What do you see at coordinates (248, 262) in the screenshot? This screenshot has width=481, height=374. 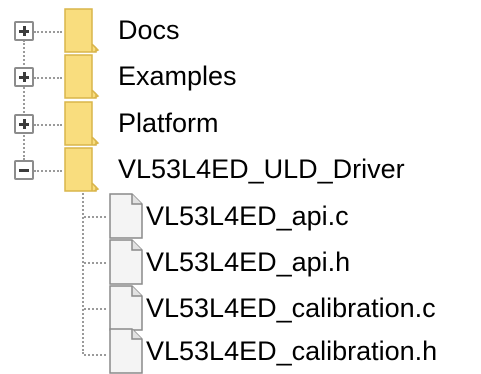 I see `tree-node-label: VL53L4ED_api.h` at bounding box center [248, 262].